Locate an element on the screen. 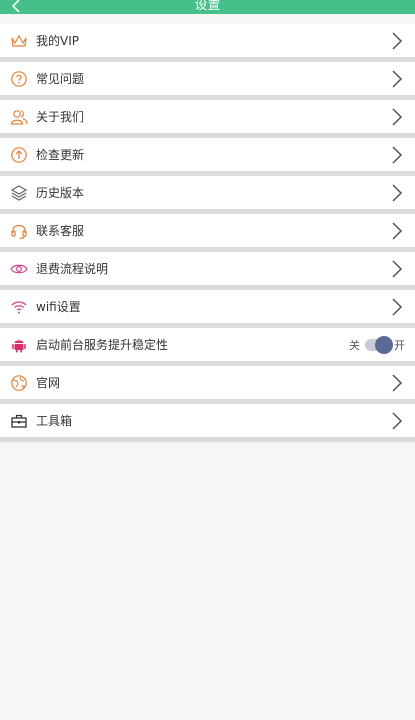  toggle-off-label: 关 is located at coordinates (354, 345).